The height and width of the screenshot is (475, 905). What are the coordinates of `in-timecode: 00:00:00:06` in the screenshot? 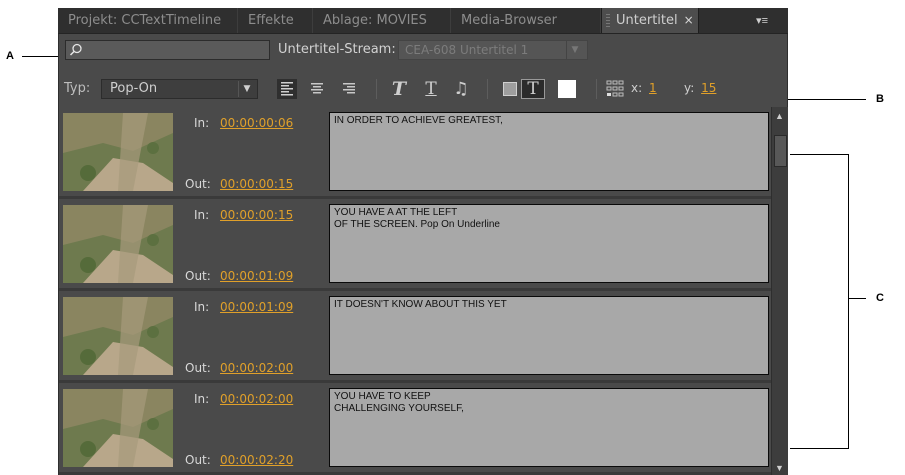 It's located at (256, 123).